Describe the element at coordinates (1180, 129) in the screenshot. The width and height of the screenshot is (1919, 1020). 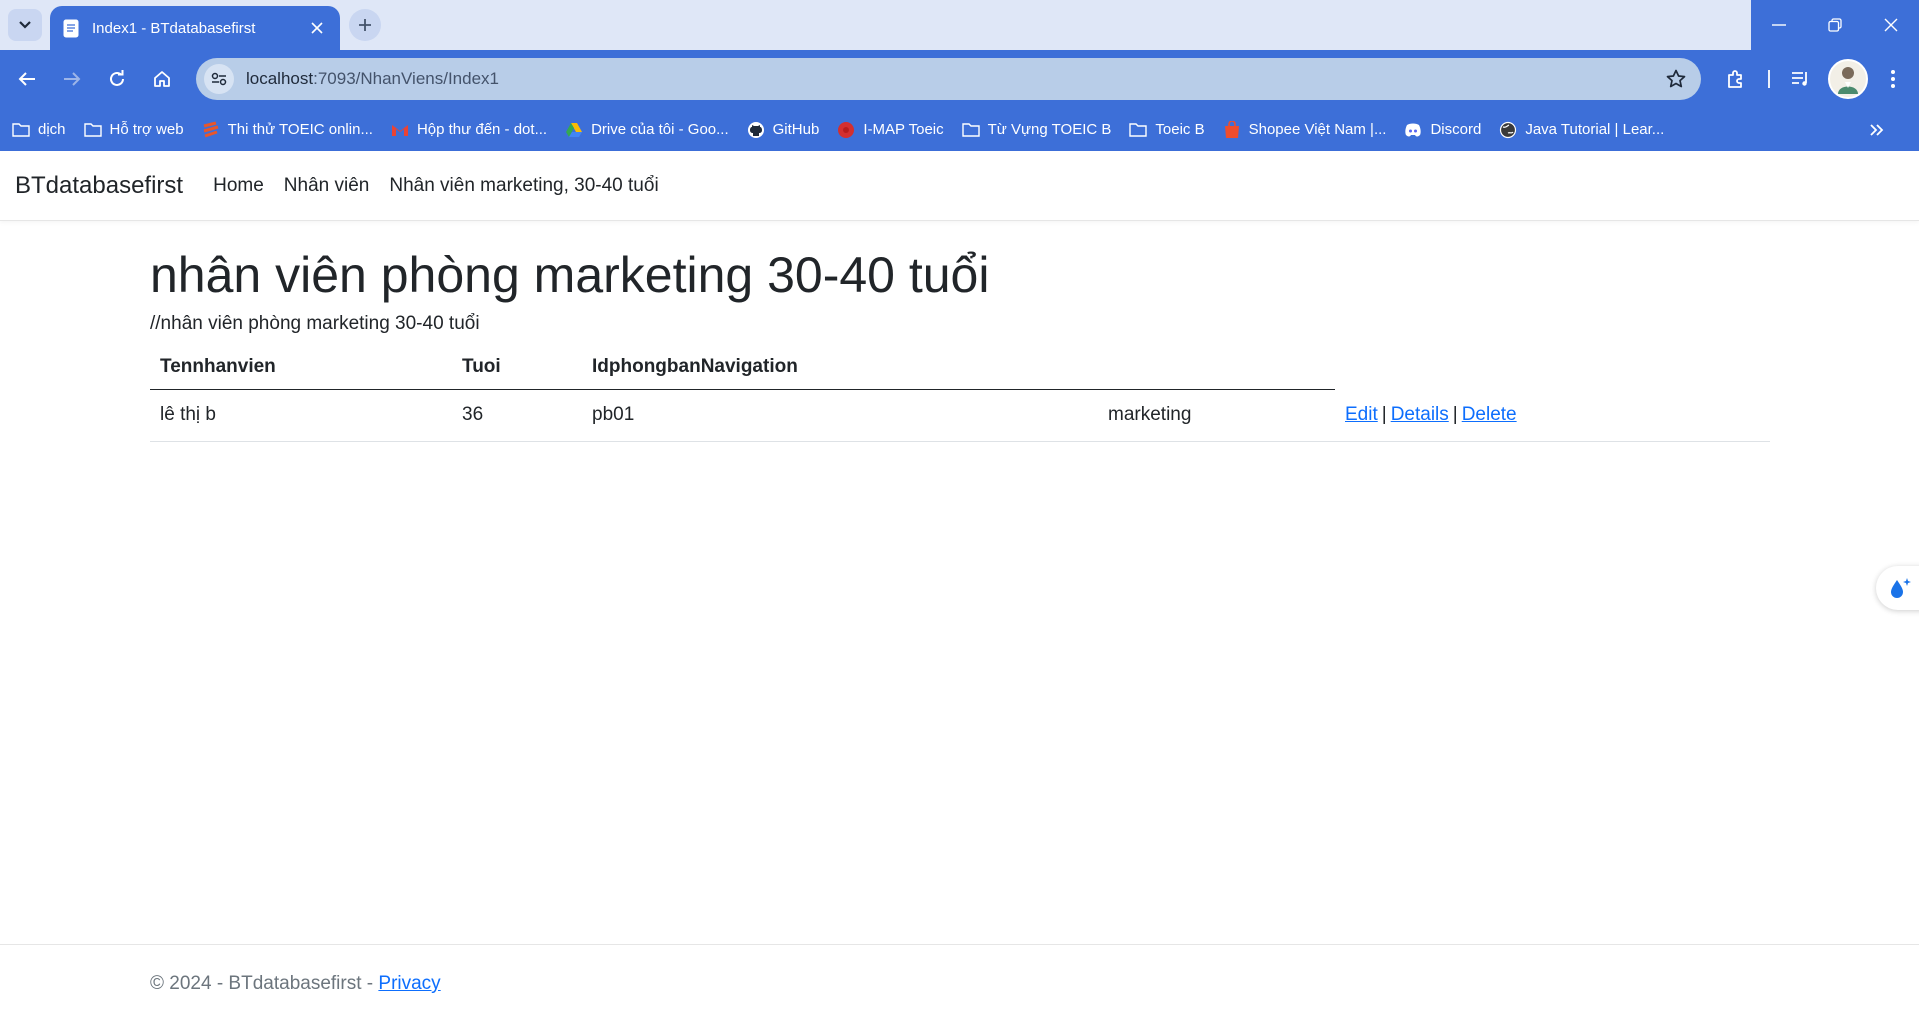
I see `bookmark-label: Toeic B` at that location.